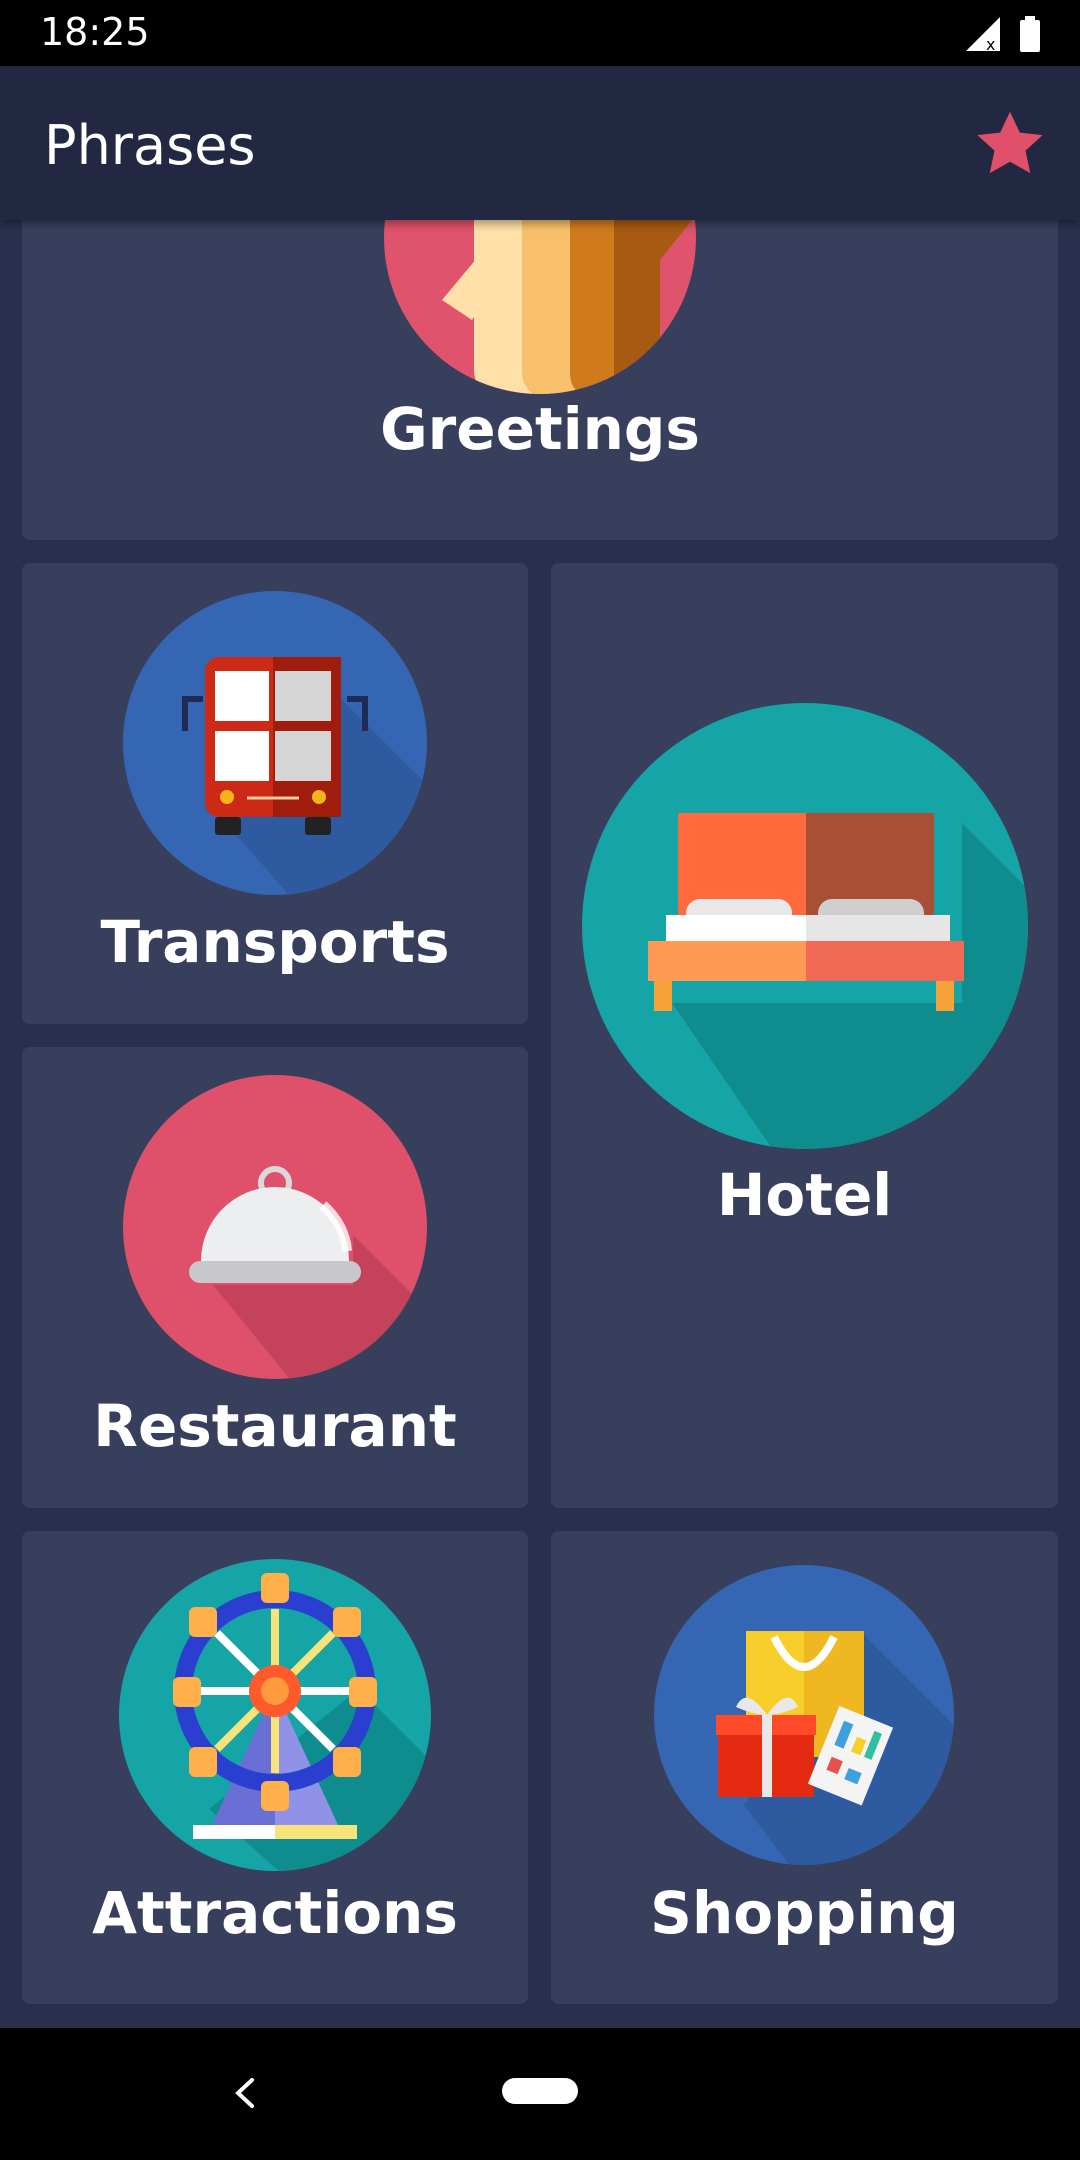  Describe the element at coordinates (275, 743) in the screenshot. I see `bus-icon` at that location.